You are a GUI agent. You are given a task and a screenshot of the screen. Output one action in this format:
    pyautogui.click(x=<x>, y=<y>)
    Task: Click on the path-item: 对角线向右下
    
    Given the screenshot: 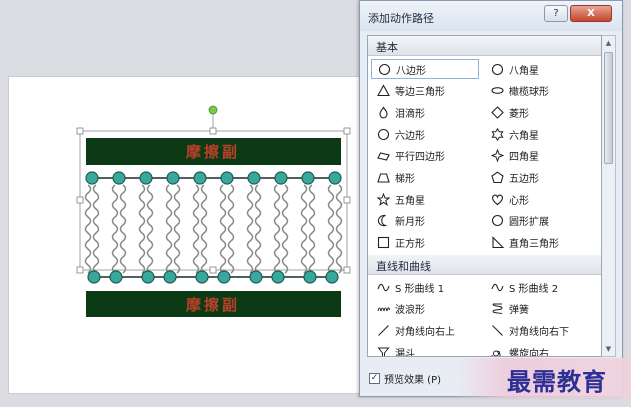 What is the action you would take?
    pyautogui.click(x=539, y=330)
    